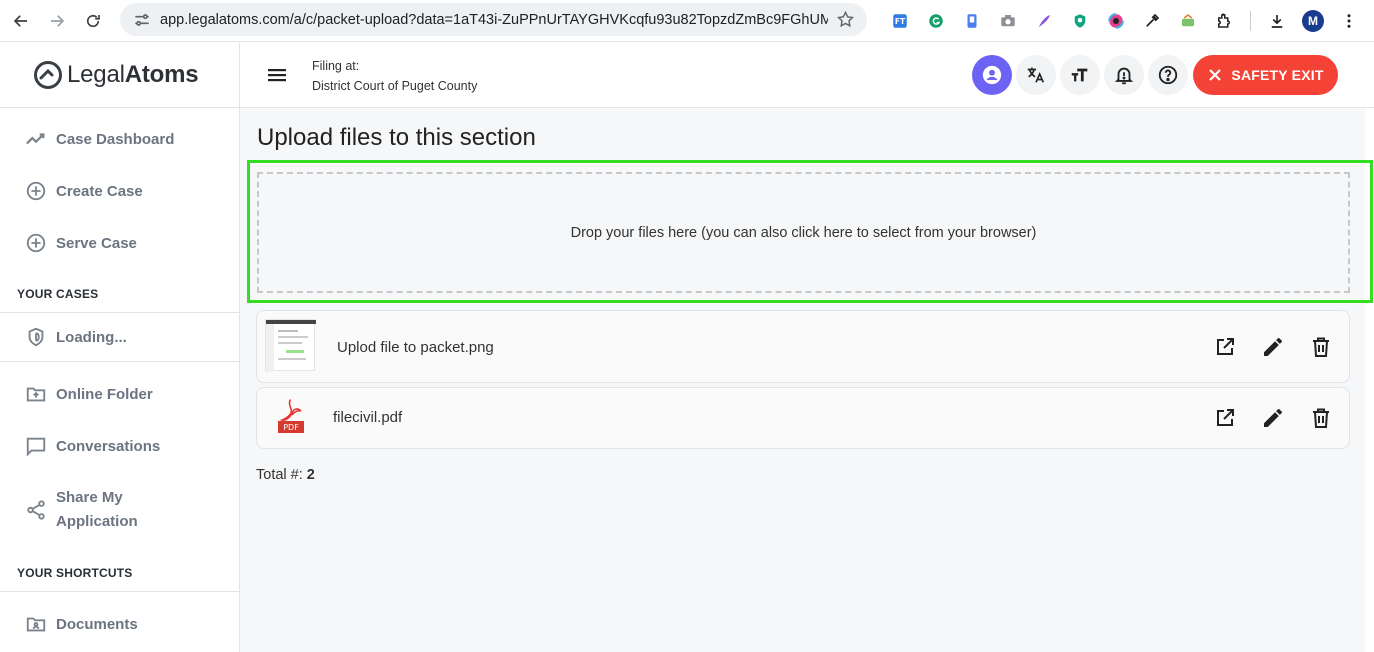 Image resolution: width=1374 pixels, height=652 pixels. I want to click on sidebar-item-label: Conversations, so click(108, 446).